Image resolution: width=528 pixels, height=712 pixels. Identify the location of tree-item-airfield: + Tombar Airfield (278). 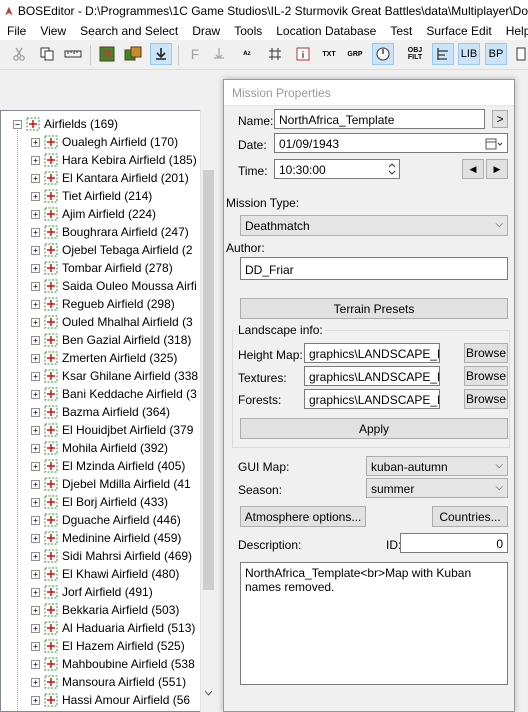
(102, 268).